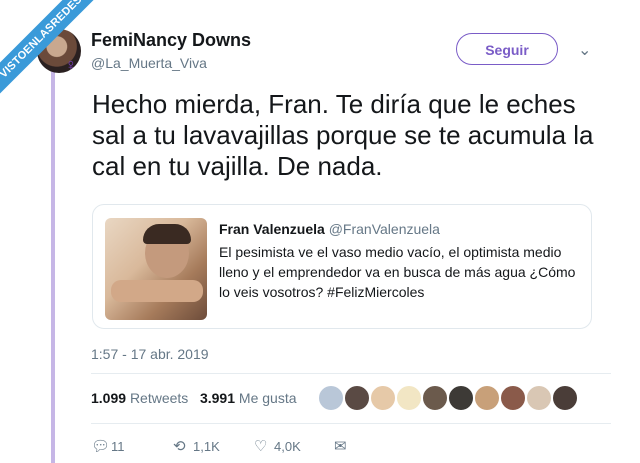 This screenshot has height=463, width=640. Describe the element at coordinates (149, 63) in the screenshot. I see `author-handle: @La_Muerta_Viva` at that location.